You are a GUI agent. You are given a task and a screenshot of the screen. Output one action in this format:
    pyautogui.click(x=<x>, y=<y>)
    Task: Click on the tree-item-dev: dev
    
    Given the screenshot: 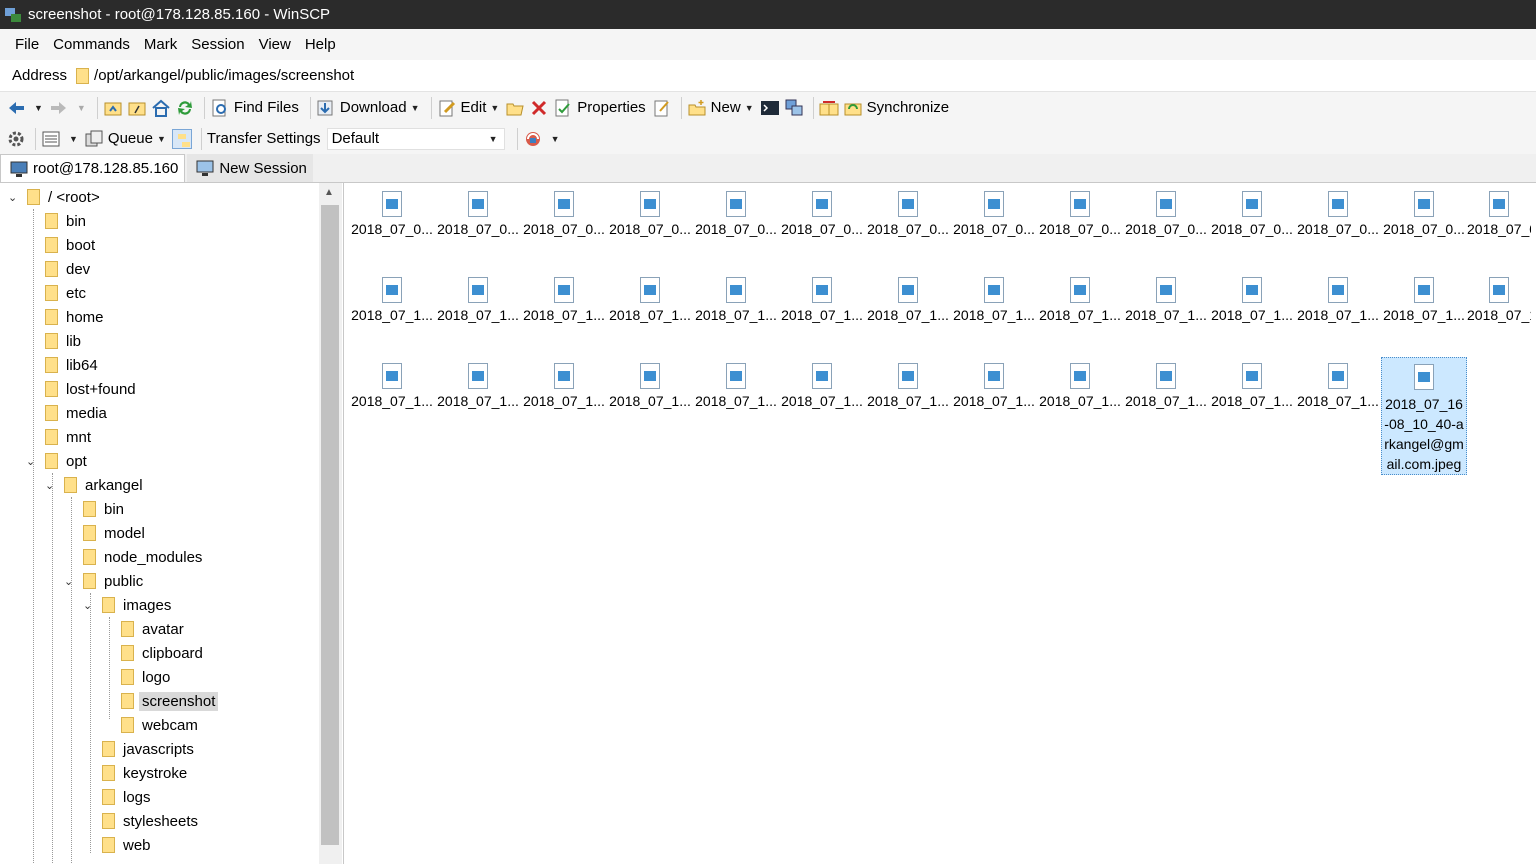 What is the action you would take?
    pyautogui.click(x=67, y=269)
    